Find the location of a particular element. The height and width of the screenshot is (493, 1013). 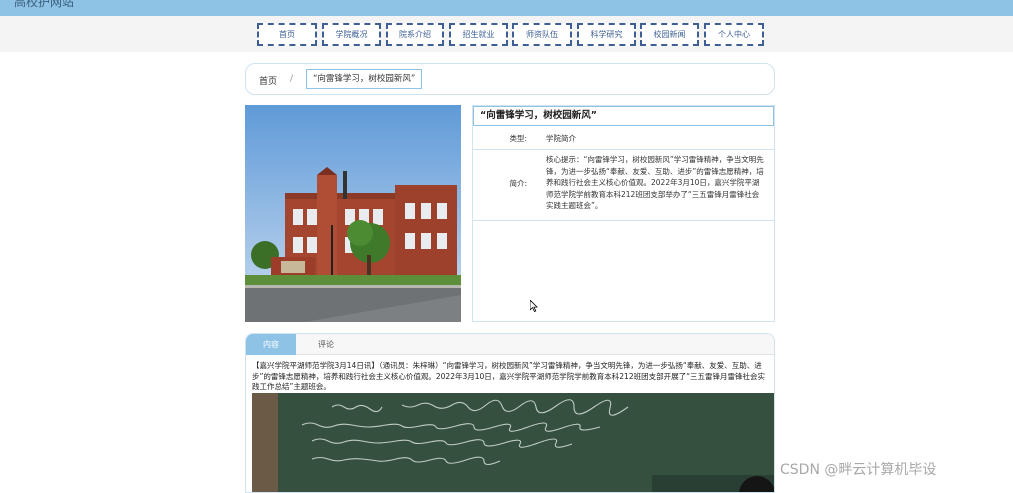

type-label: 类型: is located at coordinates (518, 138).